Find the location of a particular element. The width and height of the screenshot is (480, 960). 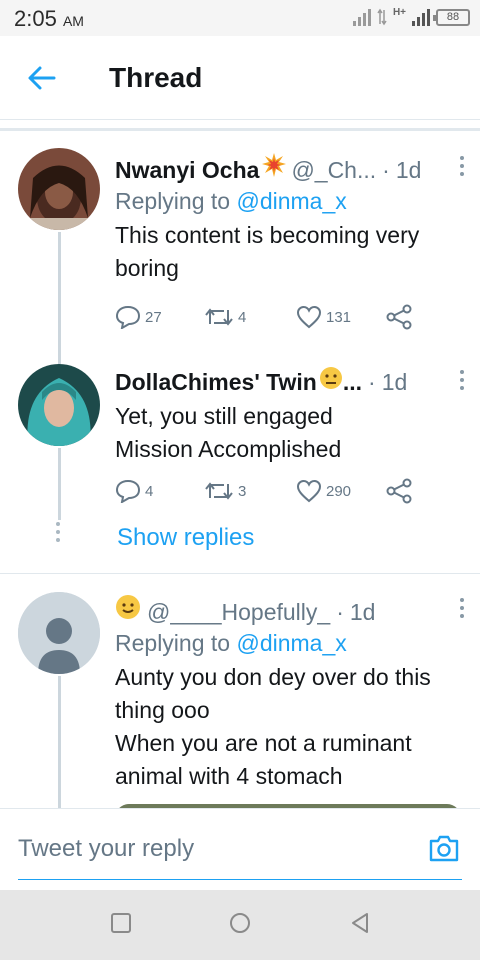

reply-button: 4 is located at coordinates (159, 491).